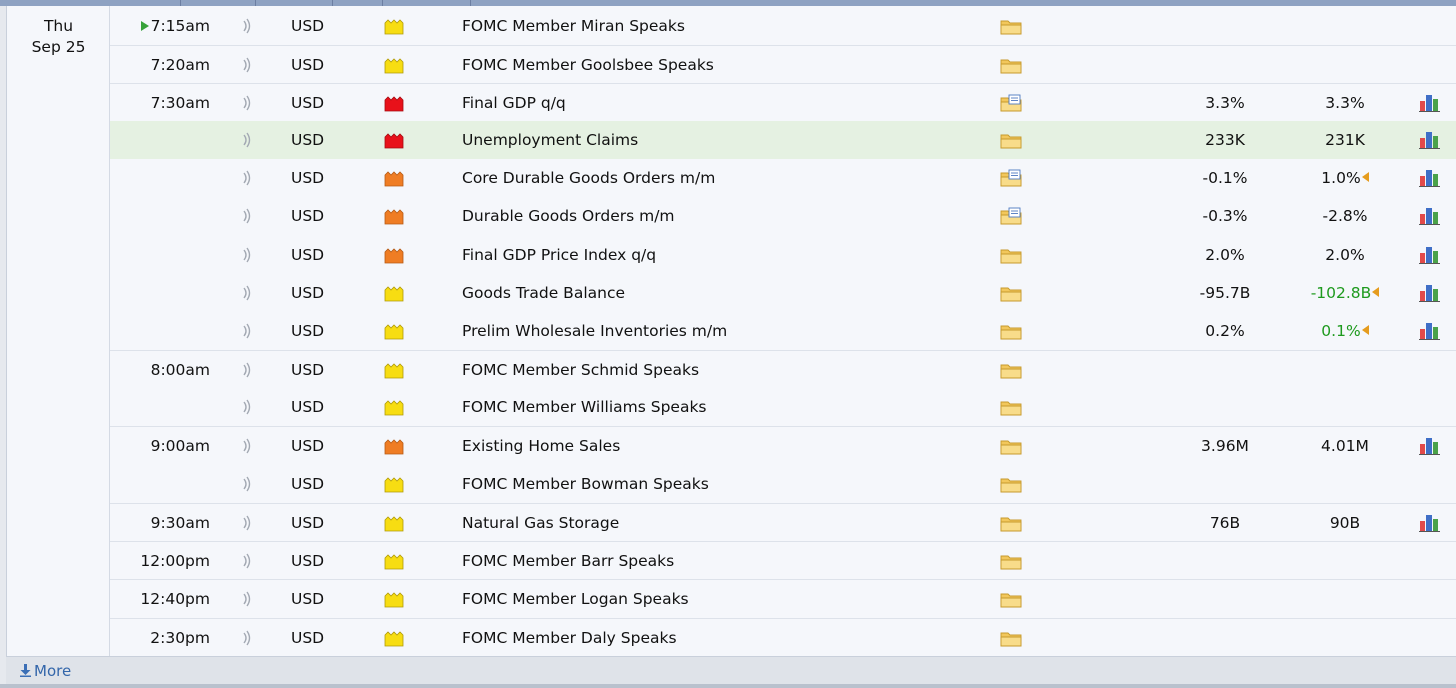 This screenshot has height=688, width=1456. Describe the element at coordinates (783, 64) in the screenshot. I see `table-row: 7:20am USD FOMC Member Goolsbee Speaks` at that location.